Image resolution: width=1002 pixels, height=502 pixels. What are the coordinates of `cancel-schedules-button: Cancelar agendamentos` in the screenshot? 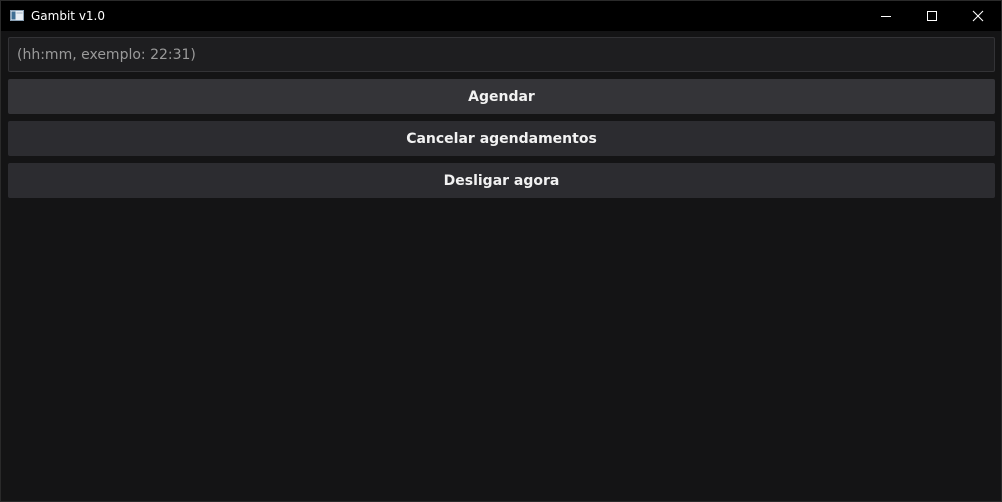 It's located at (501, 138).